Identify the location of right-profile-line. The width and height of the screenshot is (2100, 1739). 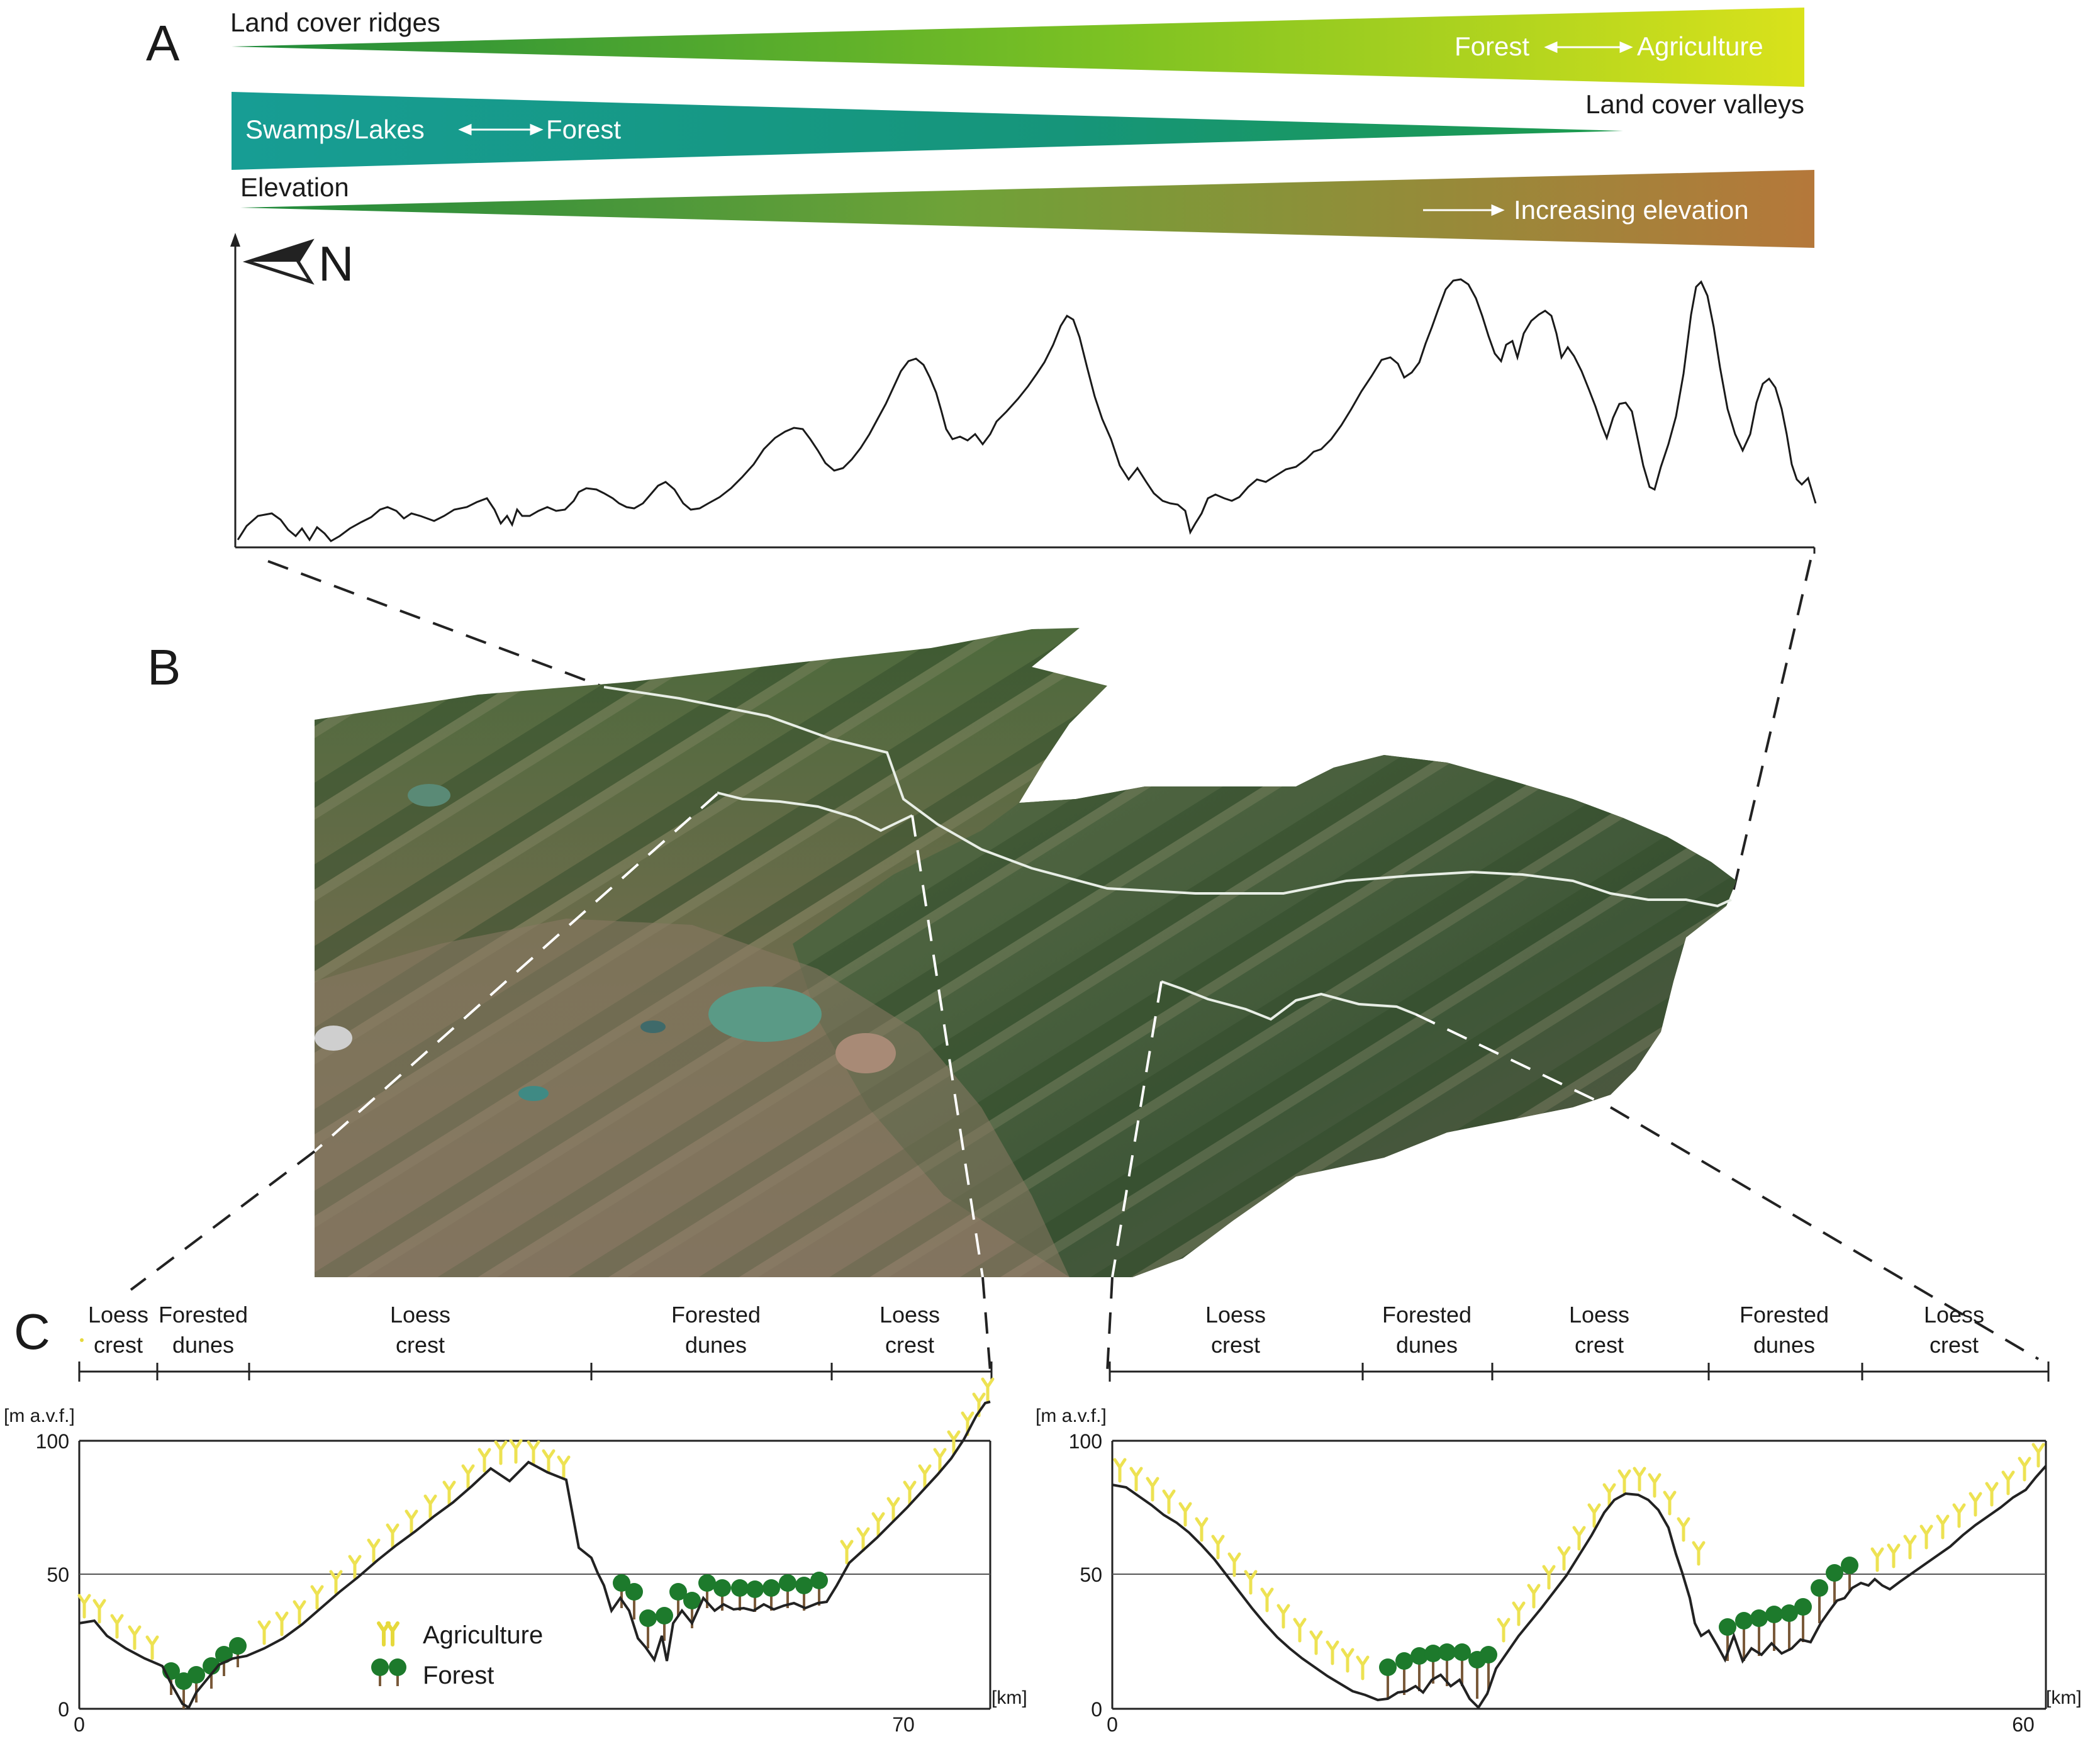
(1579, 1587).